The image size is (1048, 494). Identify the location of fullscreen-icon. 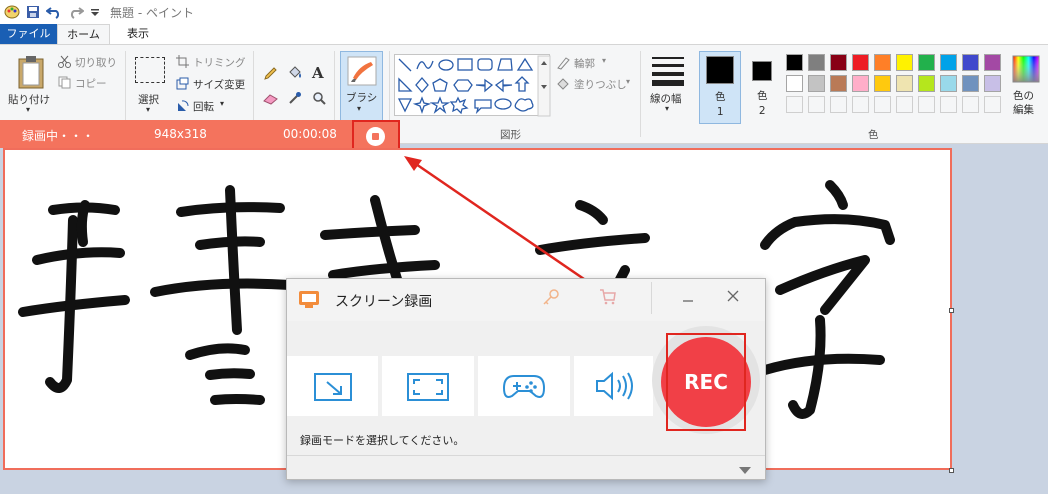
(428, 387).